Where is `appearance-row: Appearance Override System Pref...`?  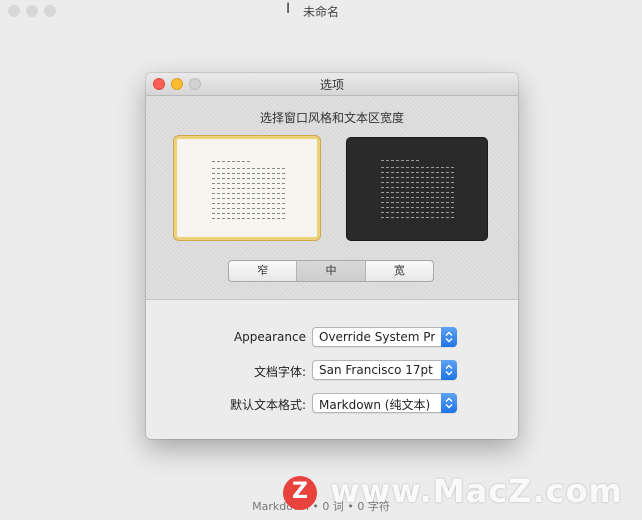
appearance-row: Appearance Override System Pref... is located at coordinates (332, 338).